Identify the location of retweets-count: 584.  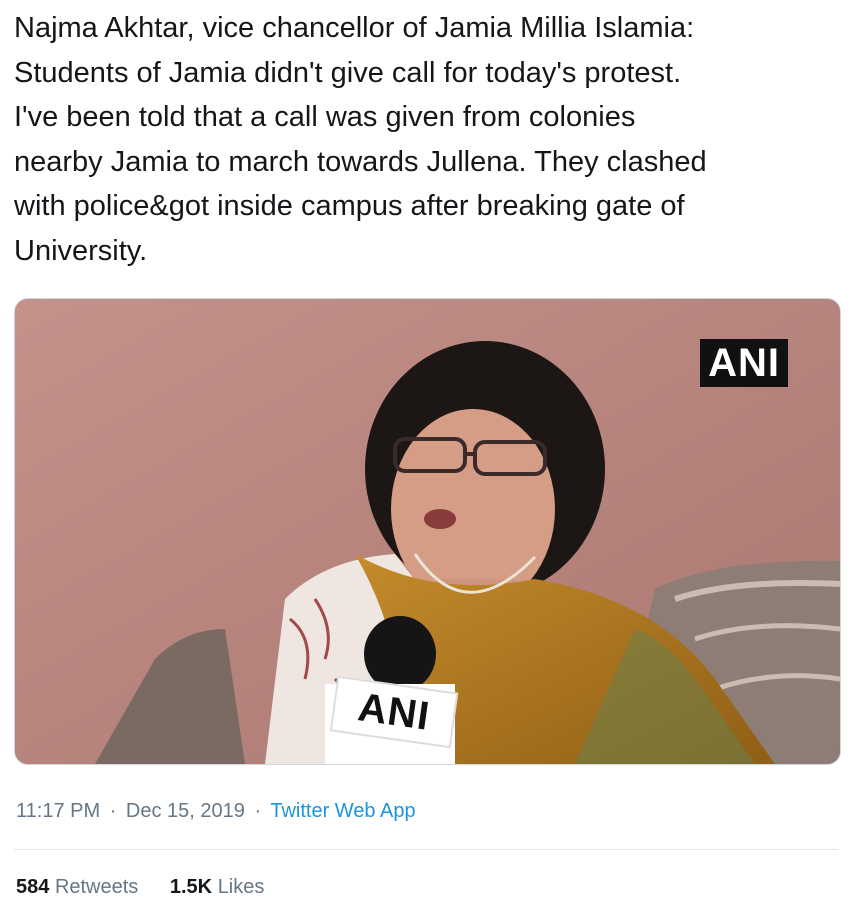
(33, 887).